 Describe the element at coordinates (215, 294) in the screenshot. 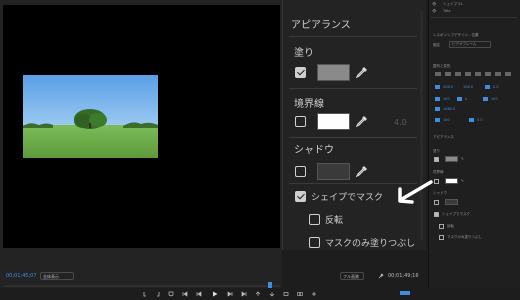

I see `play-icon` at that location.